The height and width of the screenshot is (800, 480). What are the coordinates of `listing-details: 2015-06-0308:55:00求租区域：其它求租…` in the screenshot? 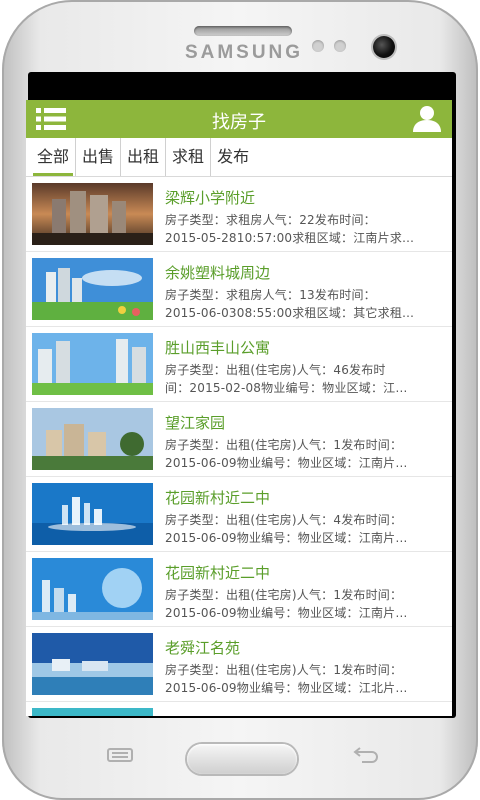 It's located at (290, 313).